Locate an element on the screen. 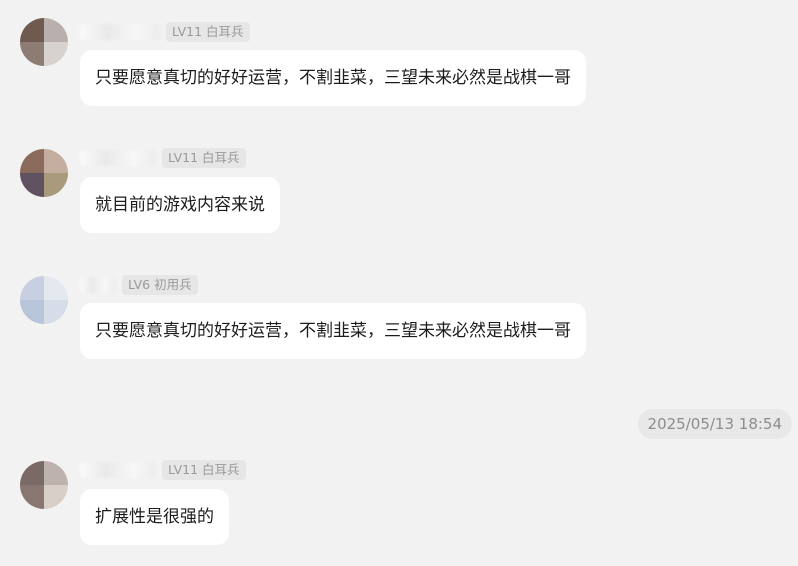  message-bubble: 扩展性是很强的 is located at coordinates (154, 517).